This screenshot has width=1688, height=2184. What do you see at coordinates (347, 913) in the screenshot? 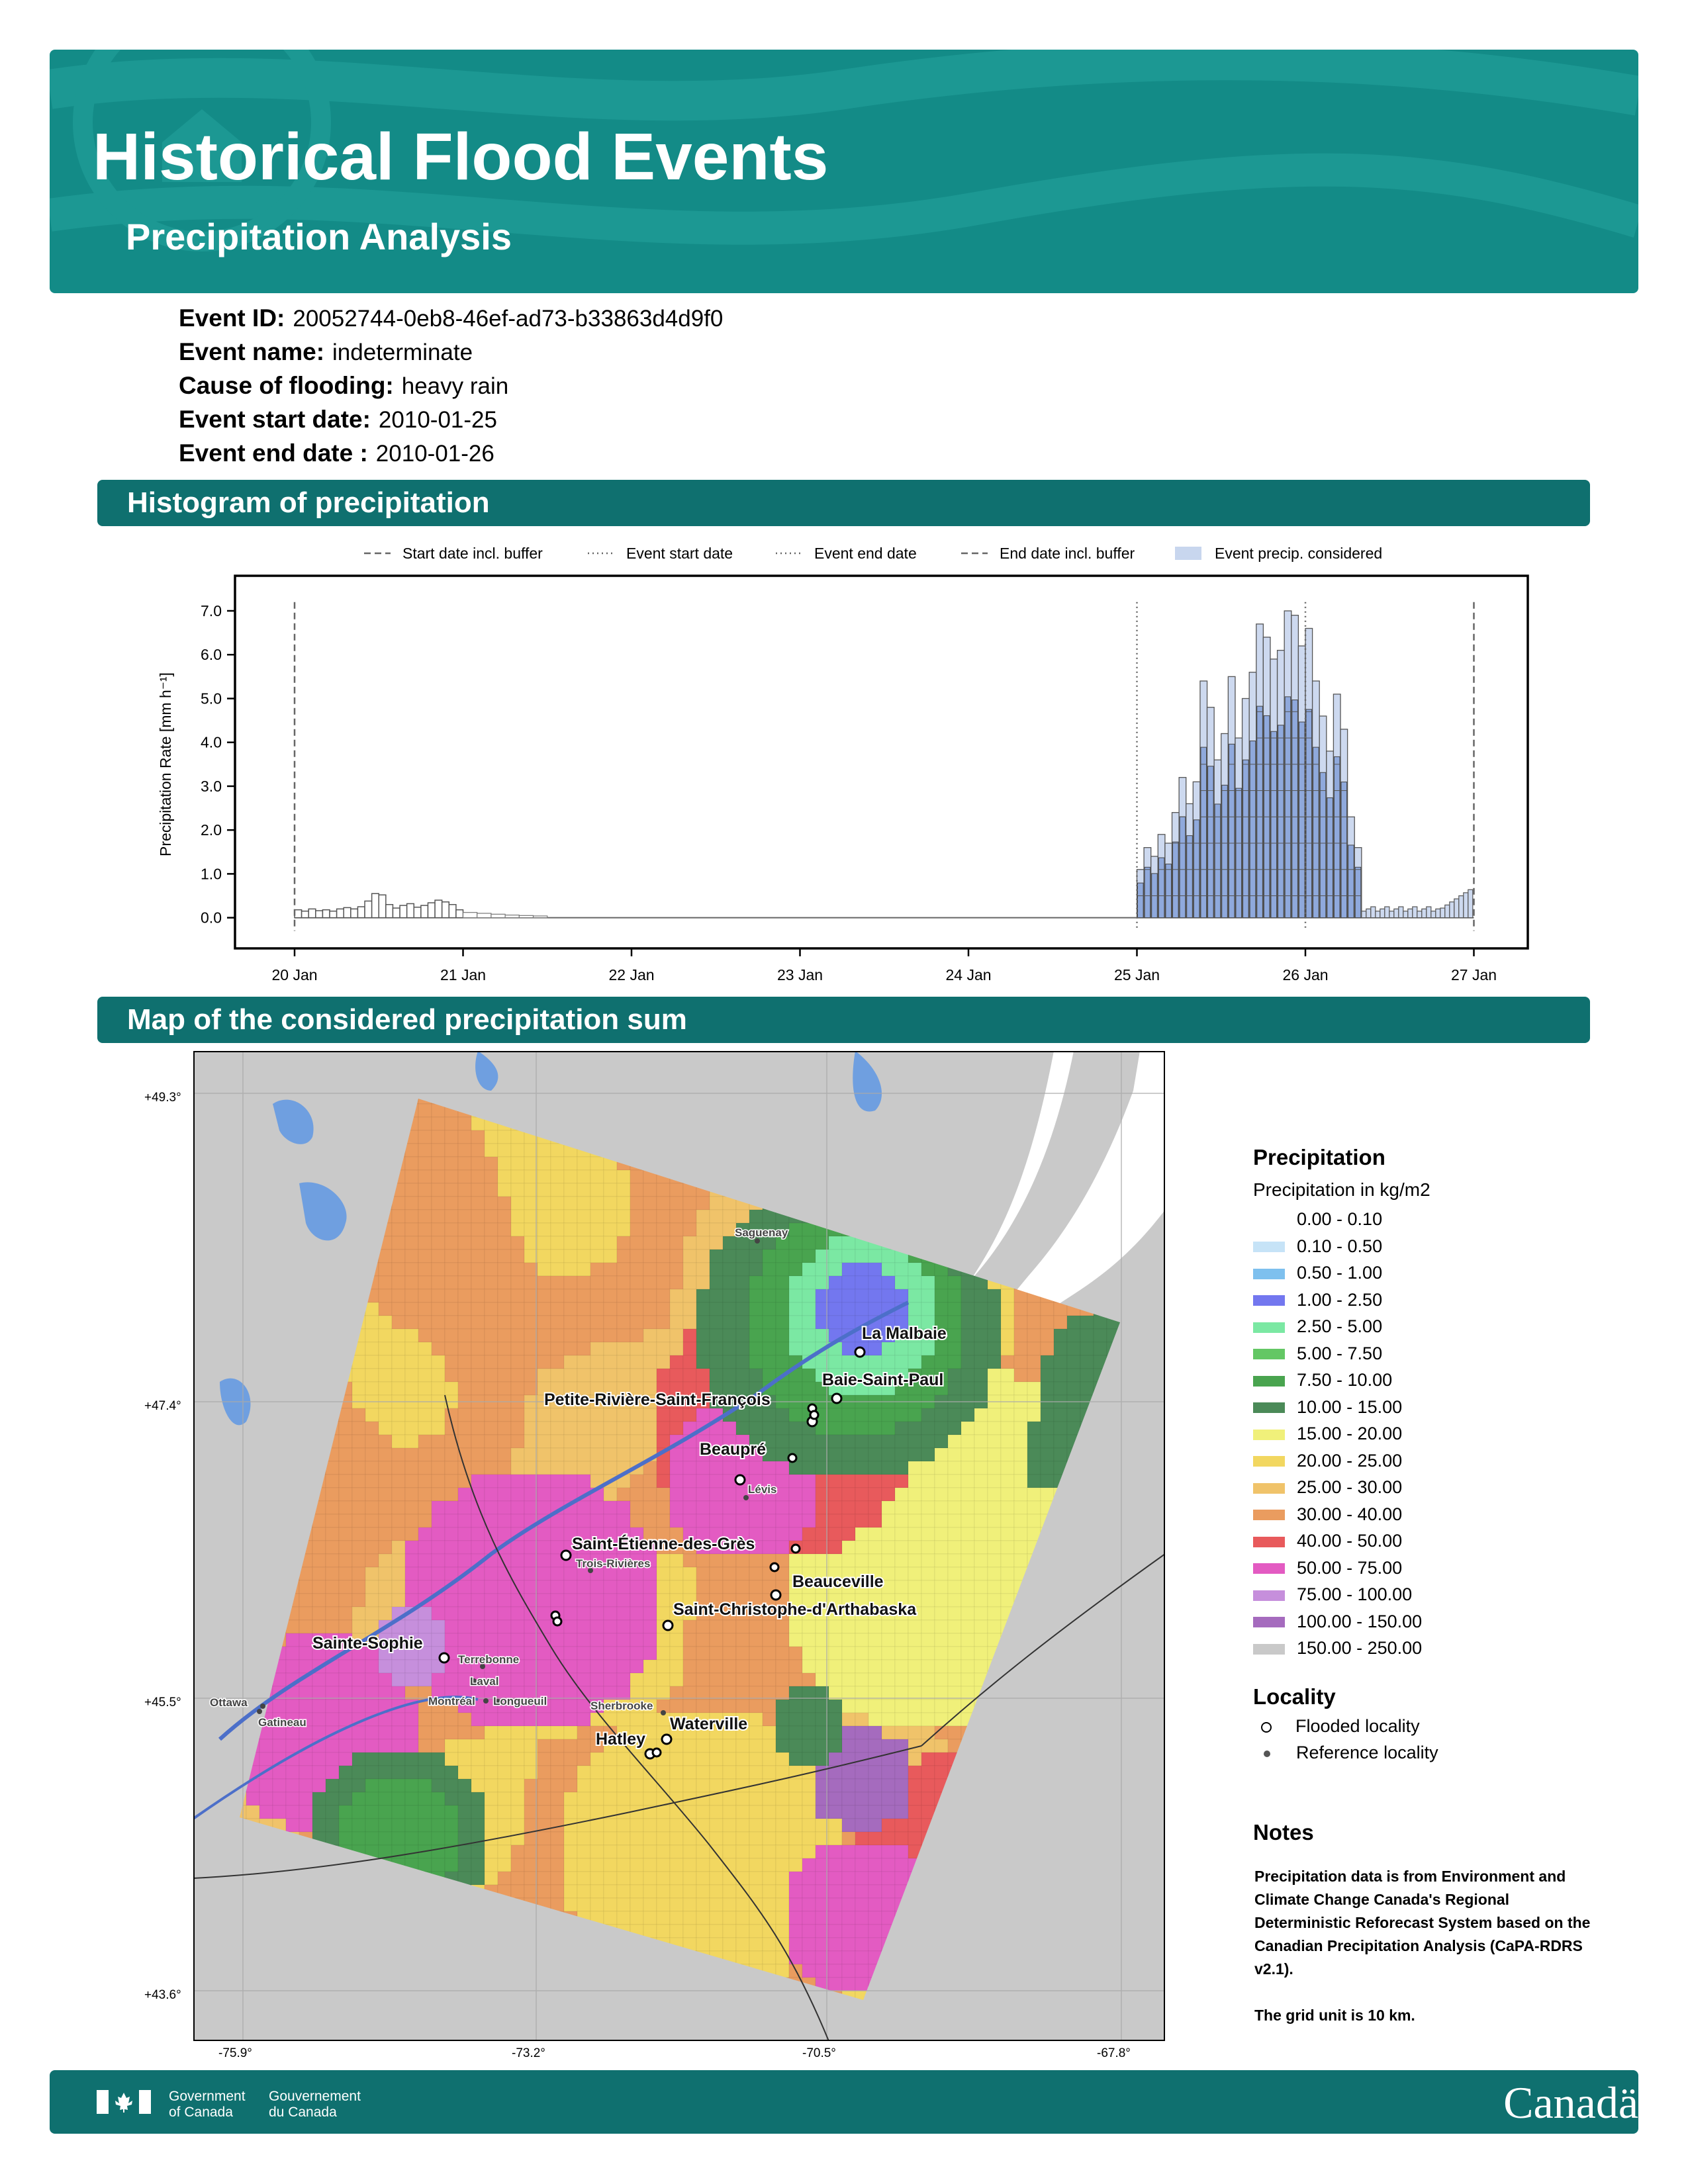
I see `pre-event-bar` at bounding box center [347, 913].